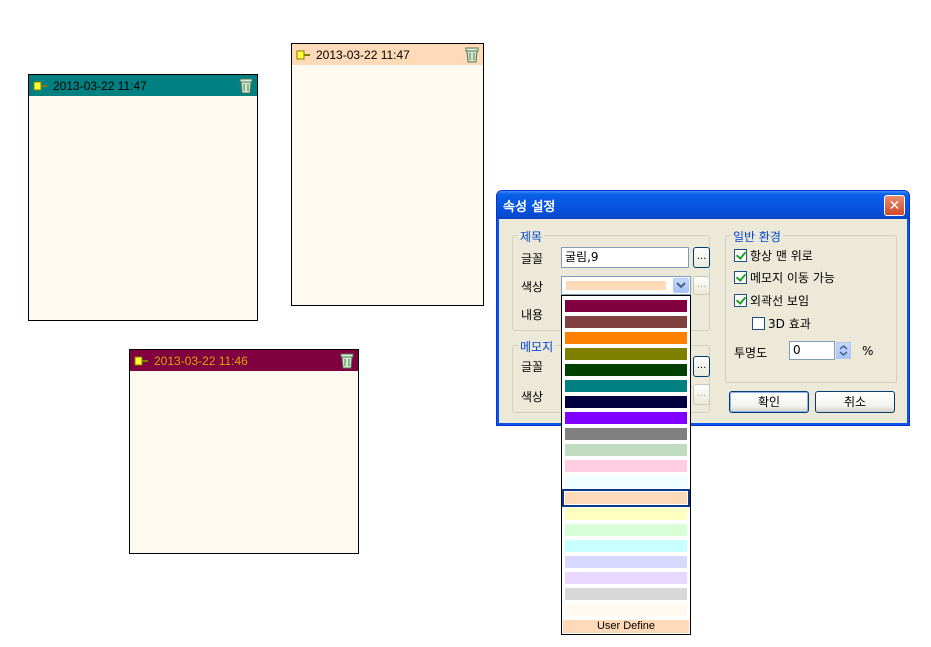  I want to click on chevron-down-icon, so click(681, 285).